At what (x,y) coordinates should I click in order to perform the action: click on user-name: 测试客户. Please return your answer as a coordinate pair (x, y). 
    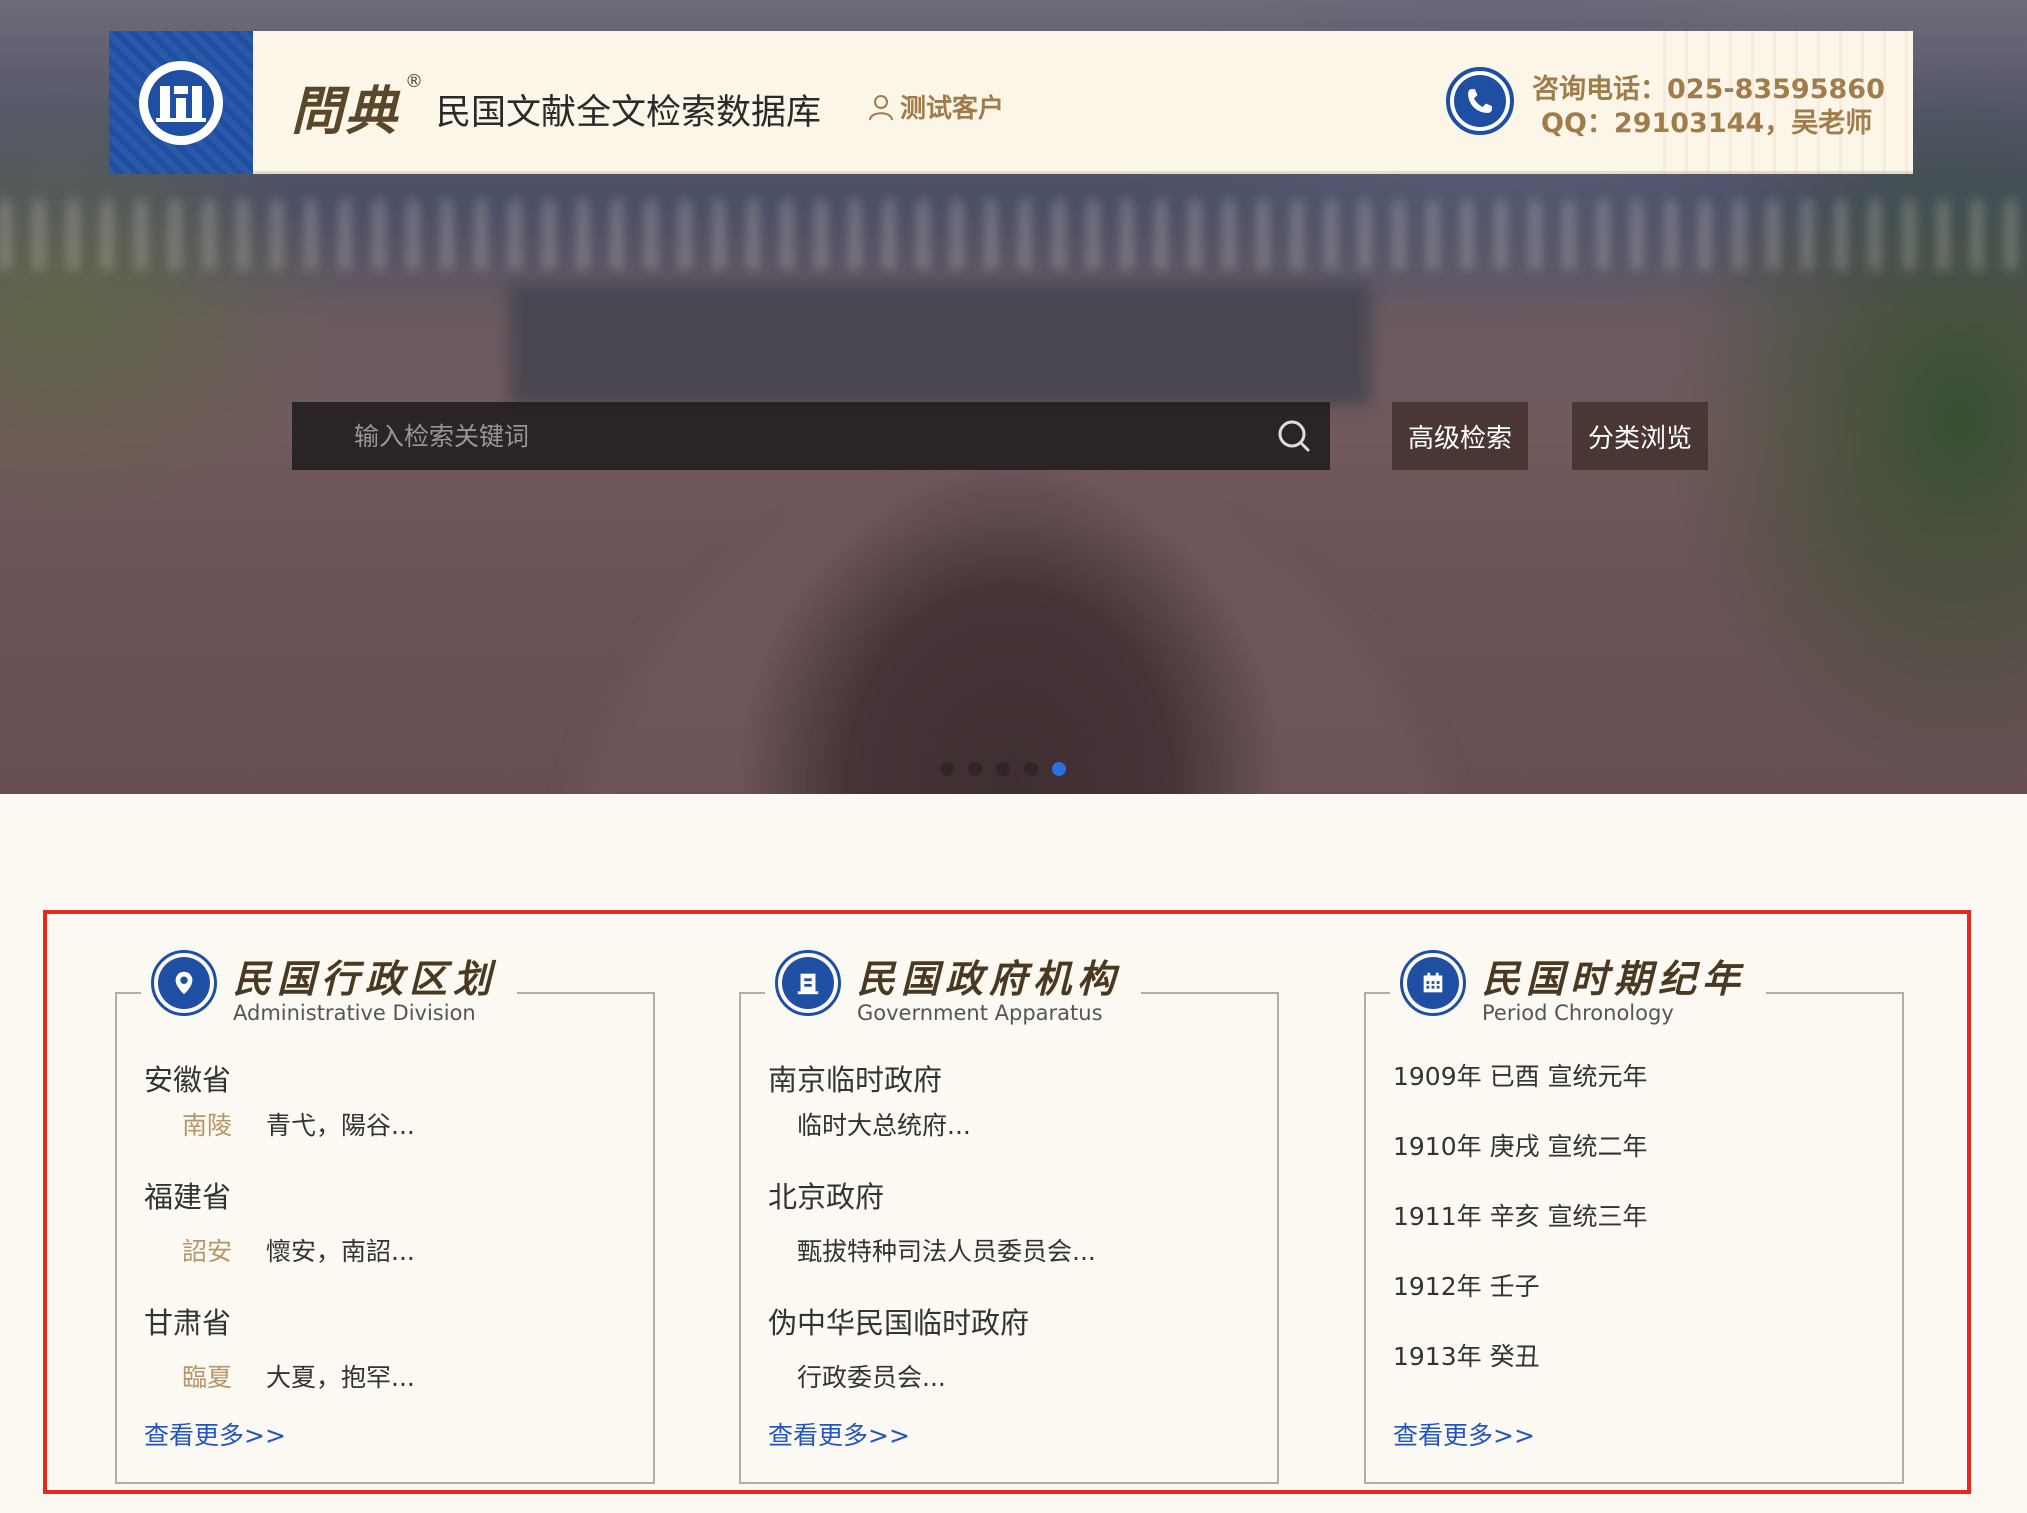
    Looking at the image, I should click on (952, 109).